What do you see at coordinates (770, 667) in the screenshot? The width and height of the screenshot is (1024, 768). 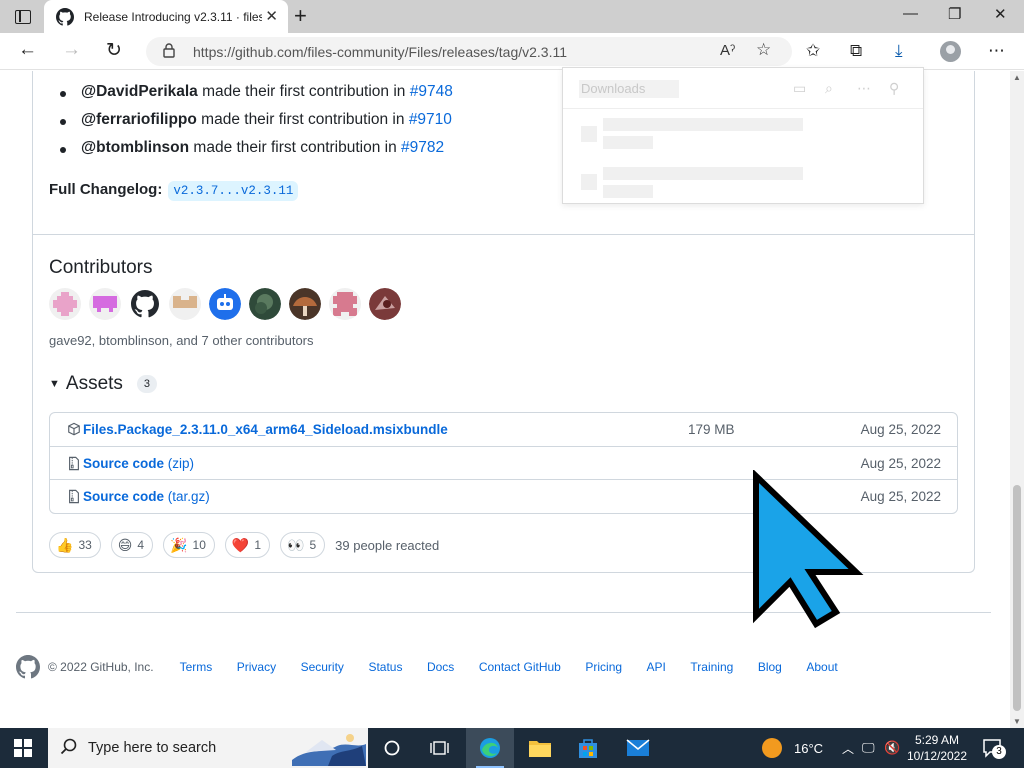 I see `footer-link-blog: Blog` at bounding box center [770, 667].